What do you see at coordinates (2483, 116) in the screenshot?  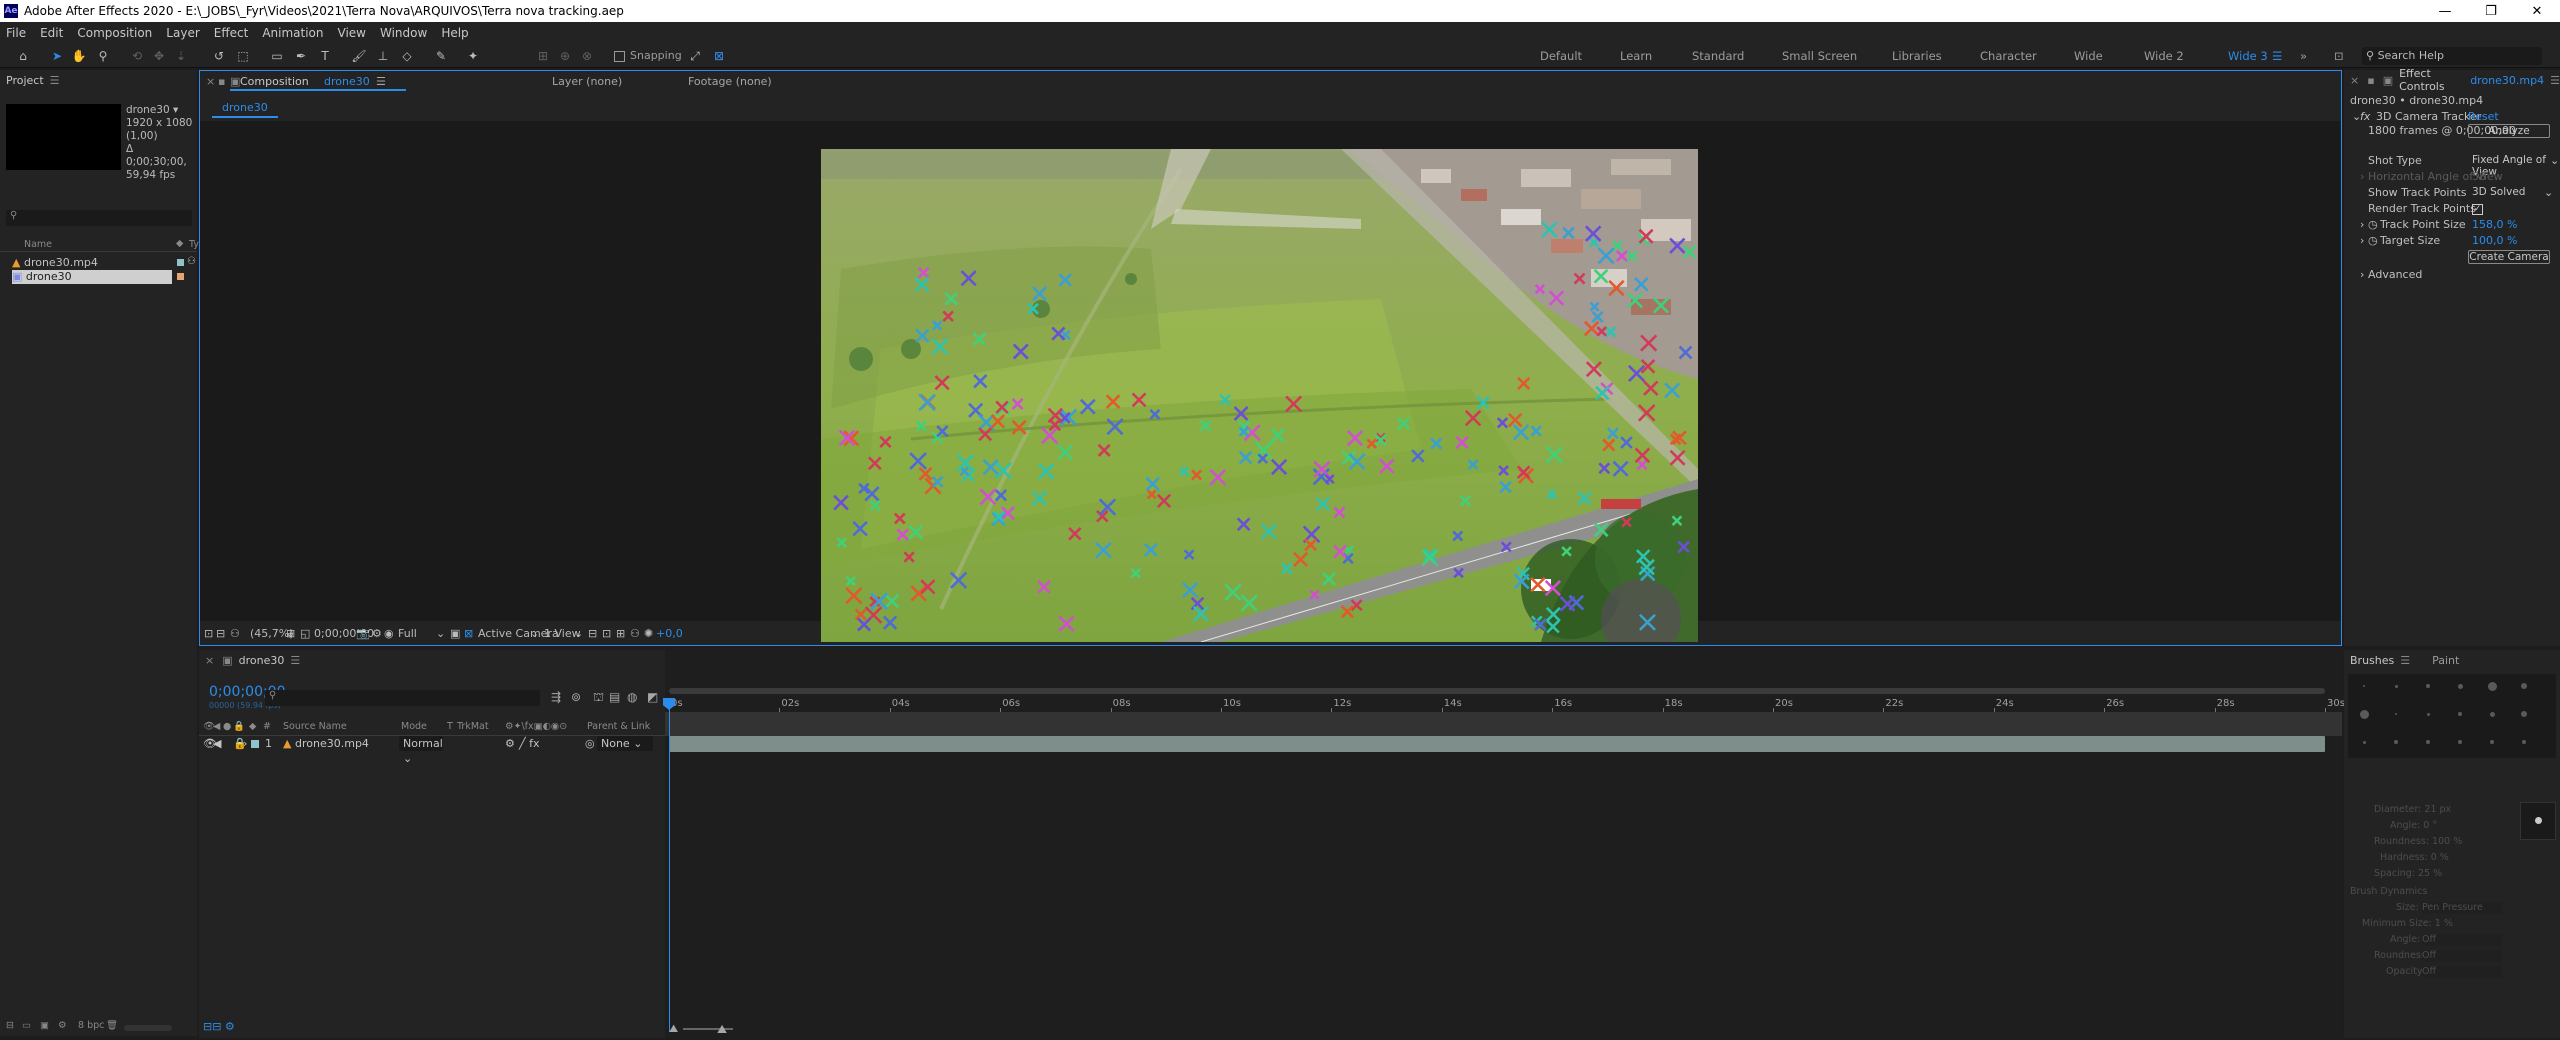 I see `reset-link: Reset` at bounding box center [2483, 116].